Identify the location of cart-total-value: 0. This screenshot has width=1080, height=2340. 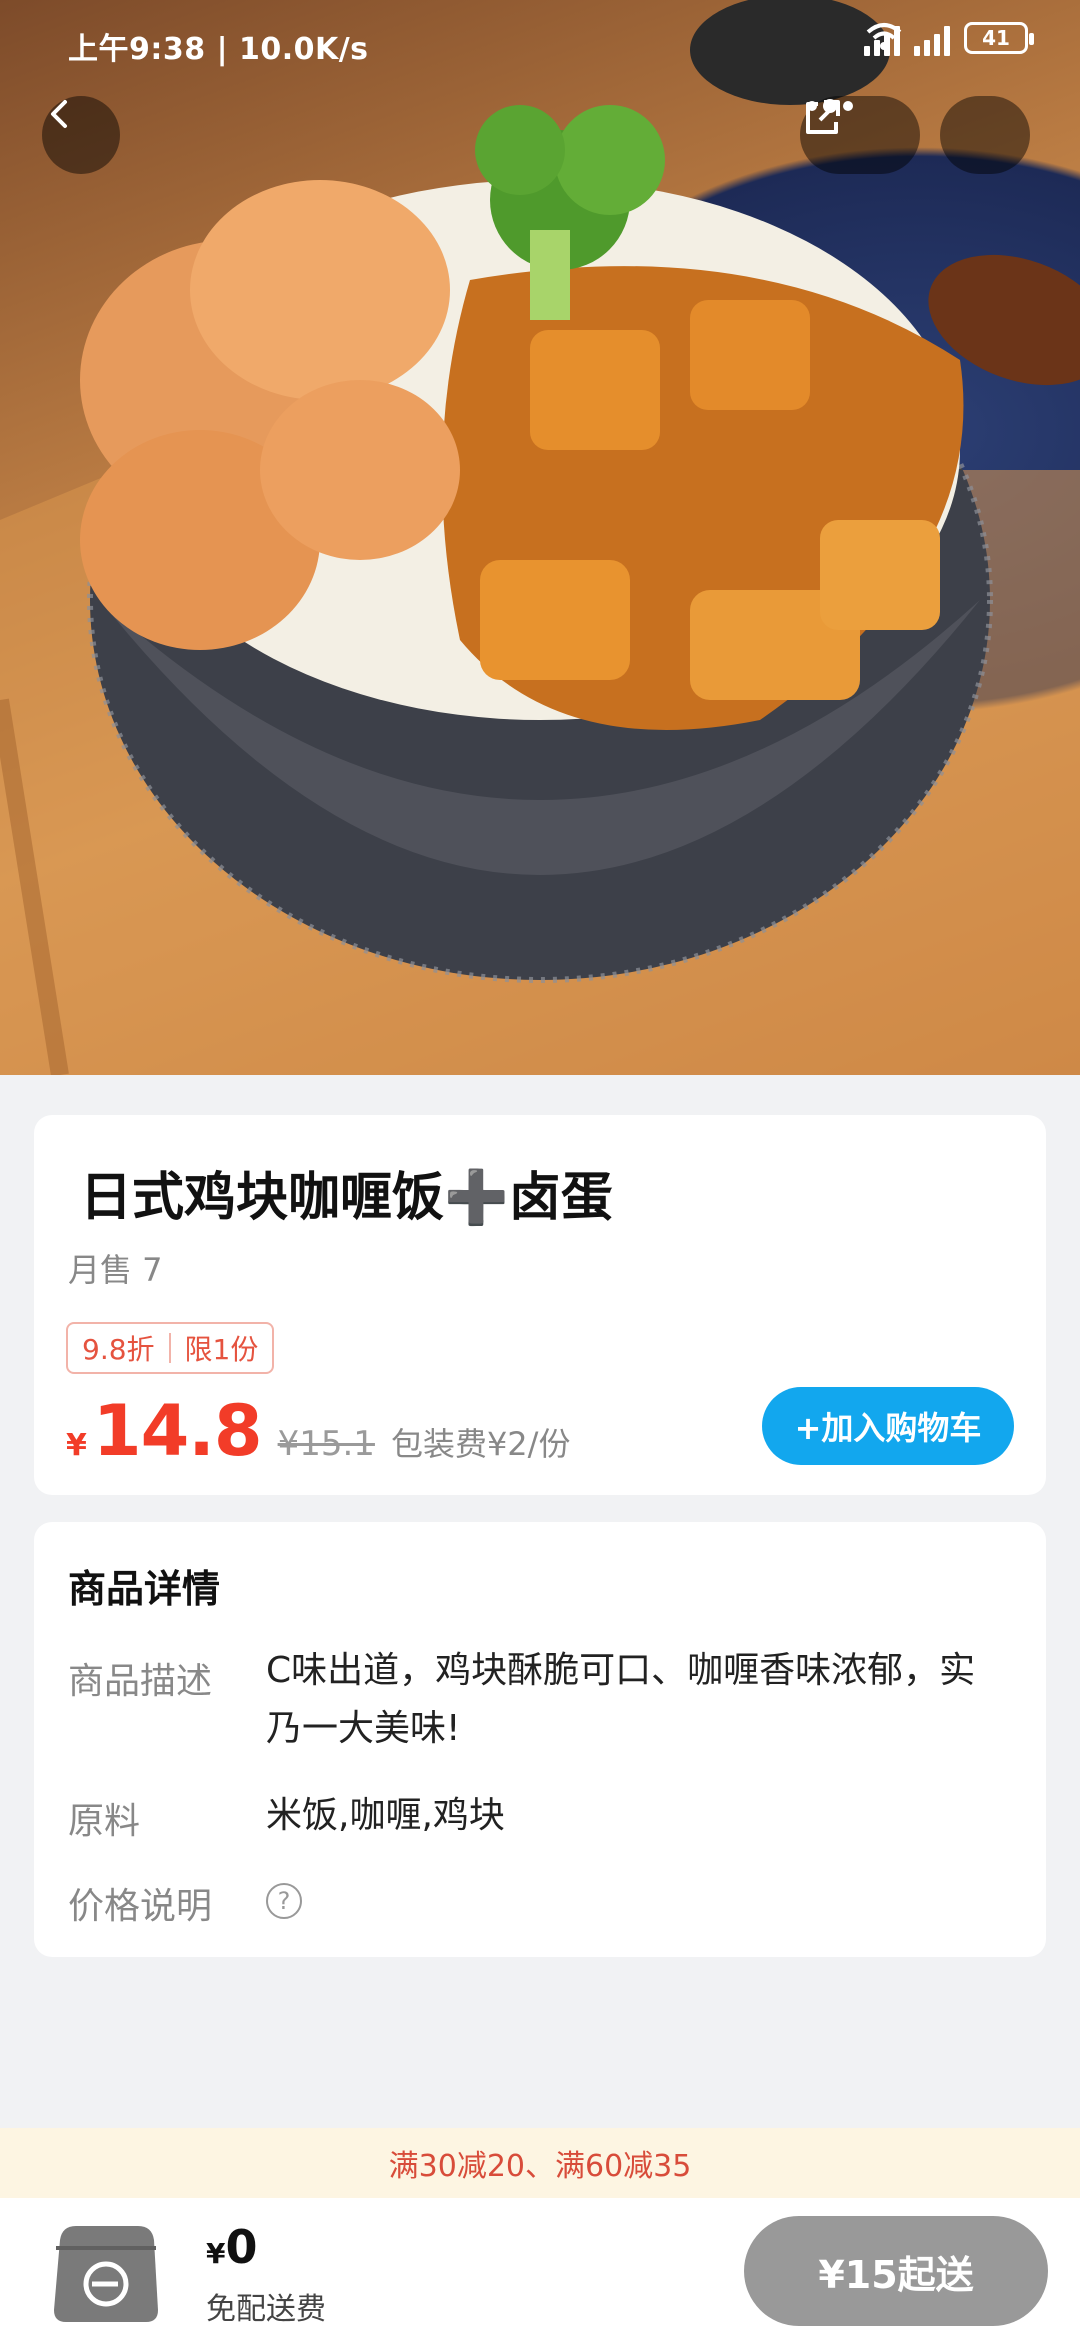
(241, 2247).